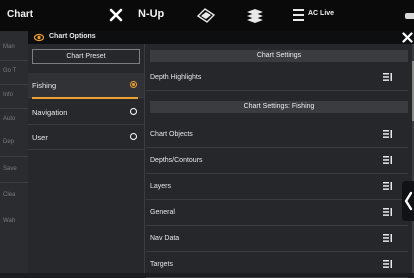  Describe the element at coordinates (221, 37) in the screenshot. I see `panel-header: Chart Options` at that location.